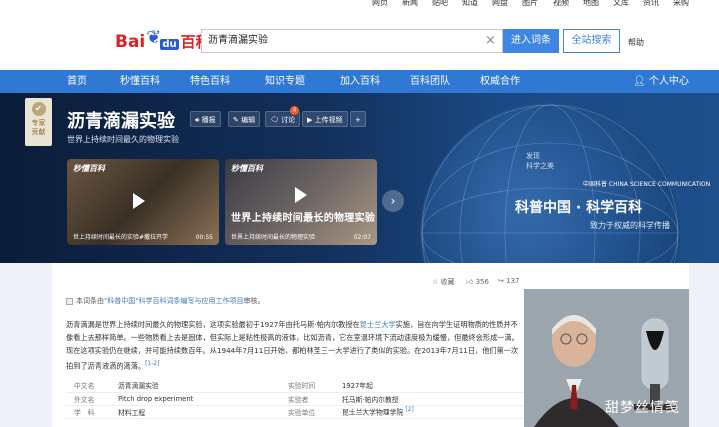  What do you see at coordinates (647, 184) in the screenshot?
I see `science-china-logo: 中国科普 CHINA SCIENCE COMMUNICATION` at bounding box center [647, 184].